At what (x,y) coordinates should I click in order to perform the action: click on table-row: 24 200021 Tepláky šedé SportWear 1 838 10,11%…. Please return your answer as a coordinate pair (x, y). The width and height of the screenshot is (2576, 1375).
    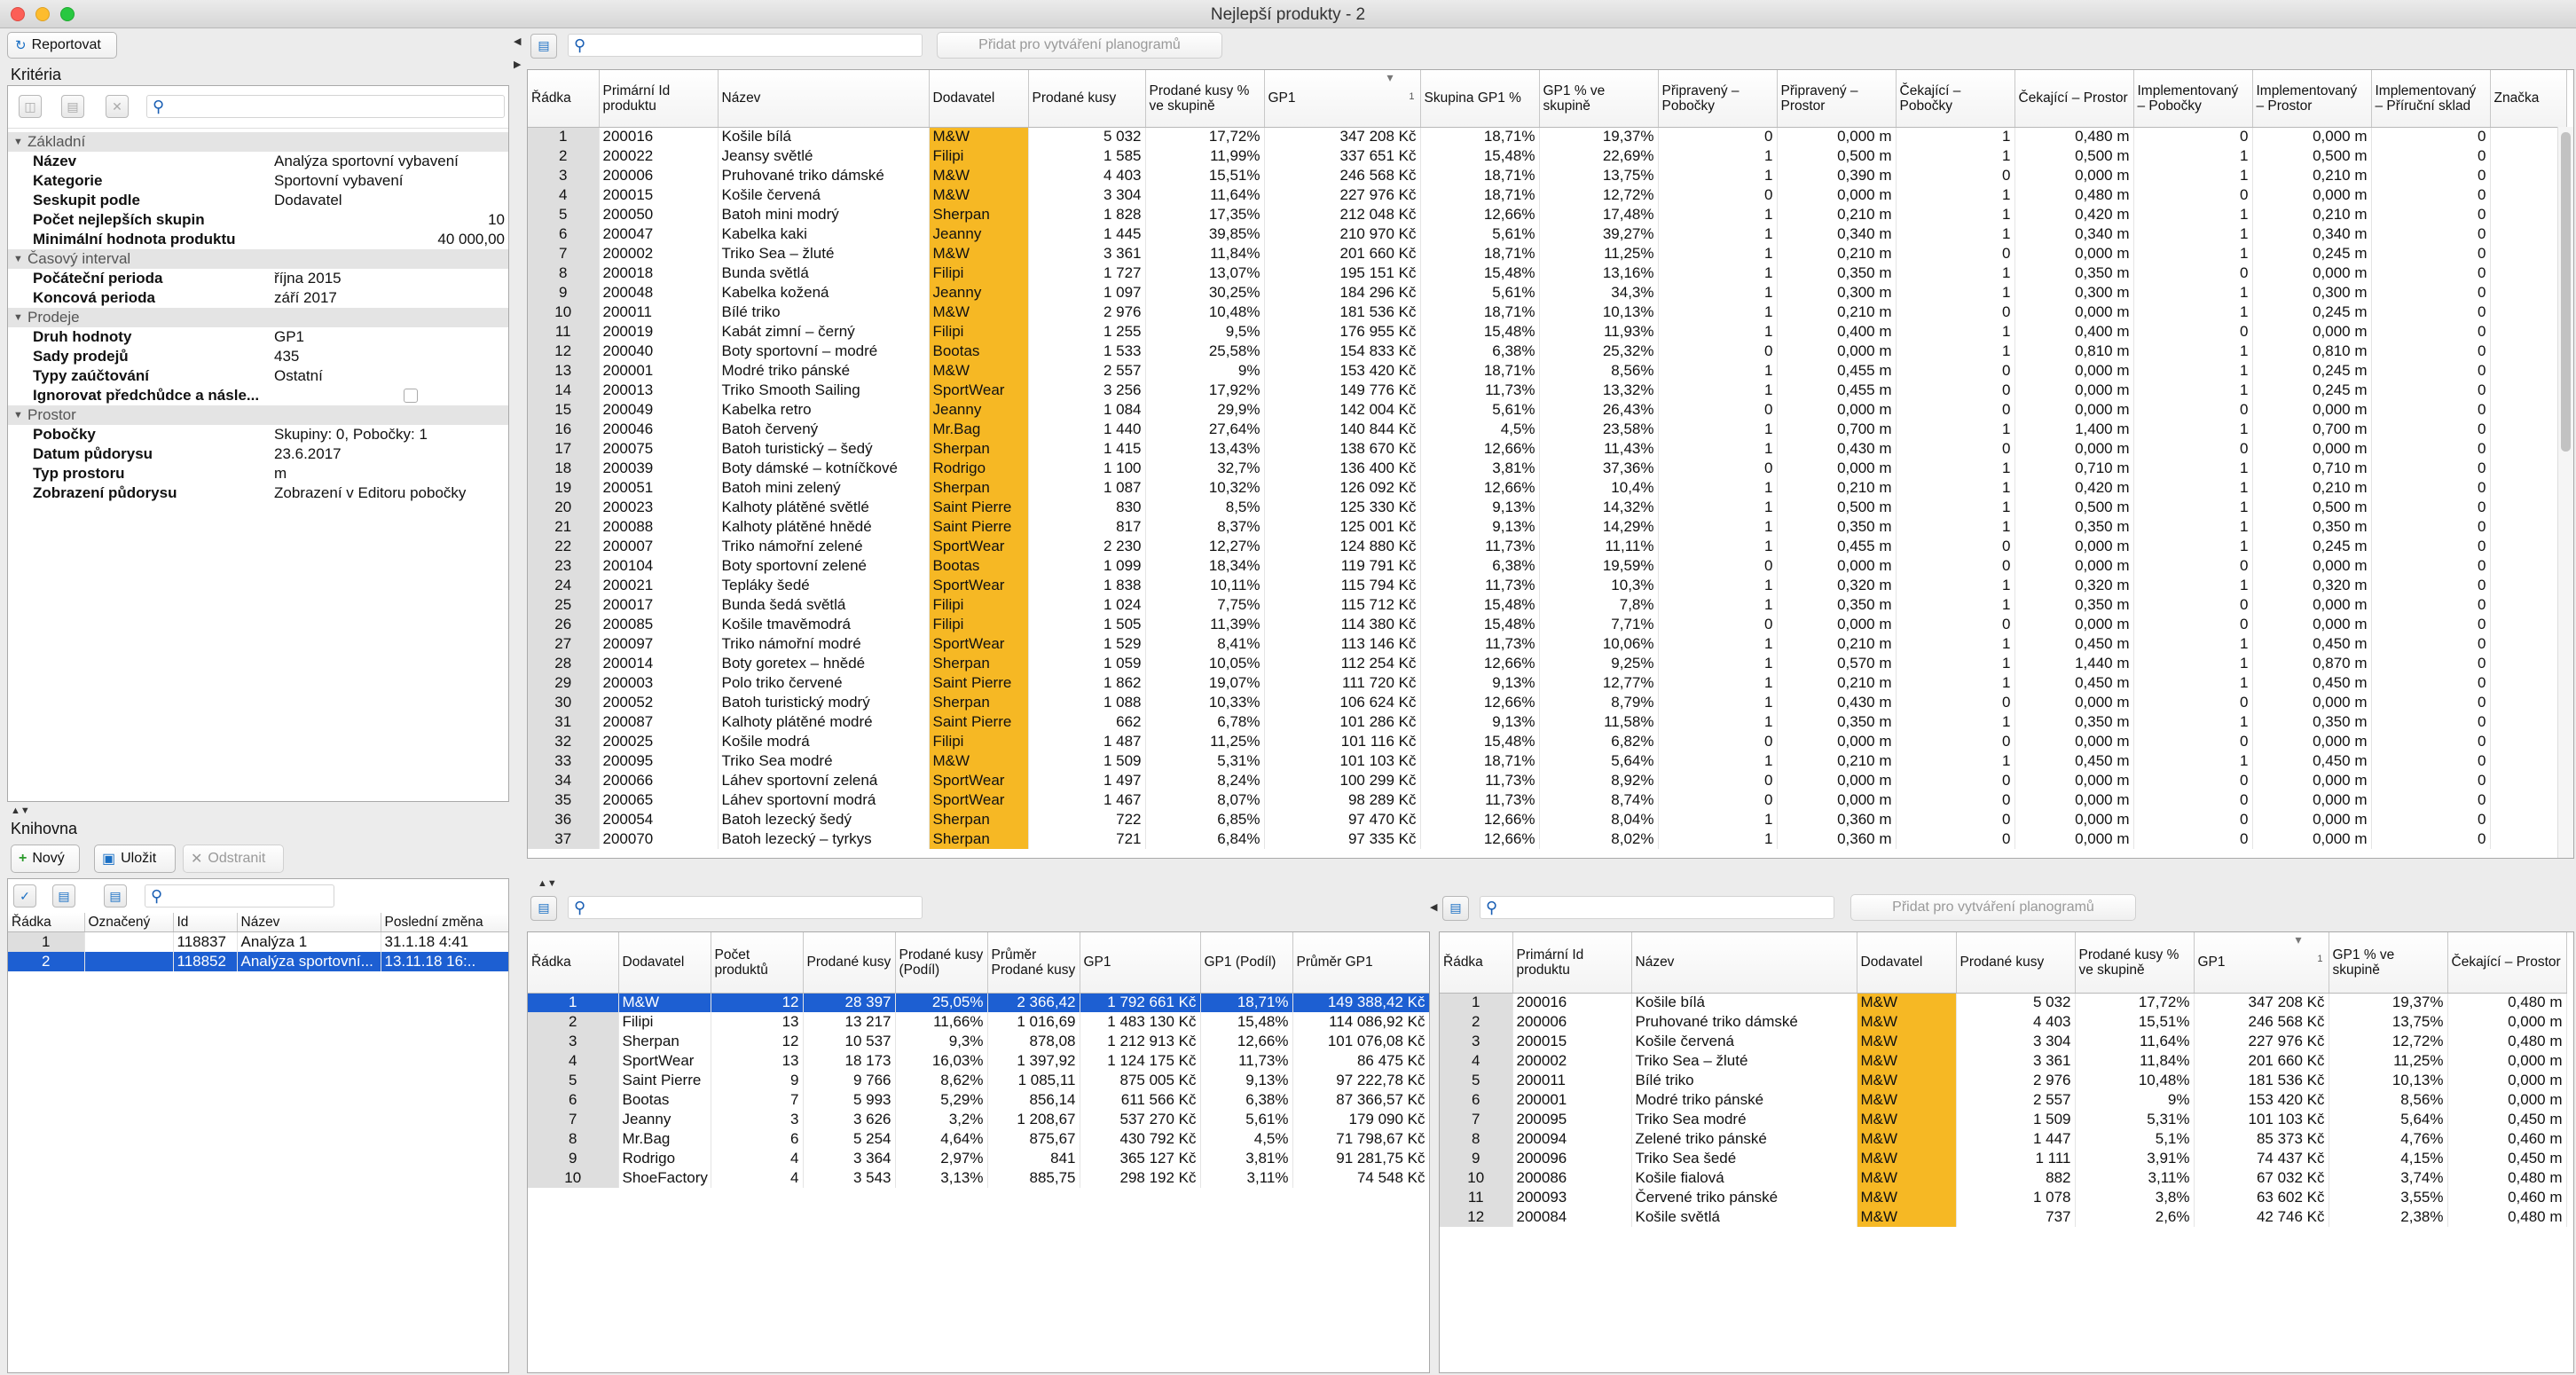
    Looking at the image, I should click on (1547, 585).